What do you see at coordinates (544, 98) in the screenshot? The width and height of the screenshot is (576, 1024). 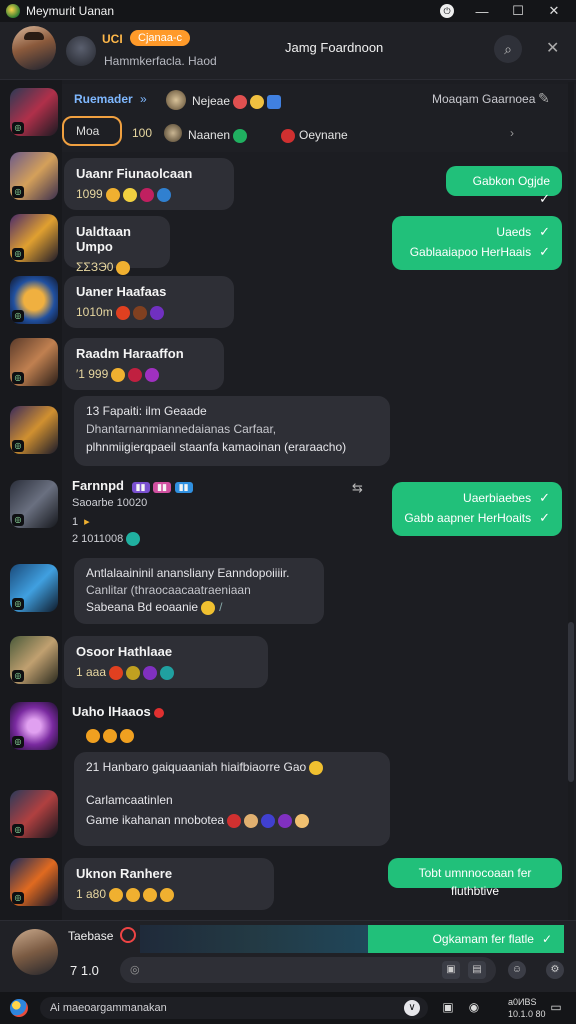 I see `edit-icon: ✎` at bounding box center [544, 98].